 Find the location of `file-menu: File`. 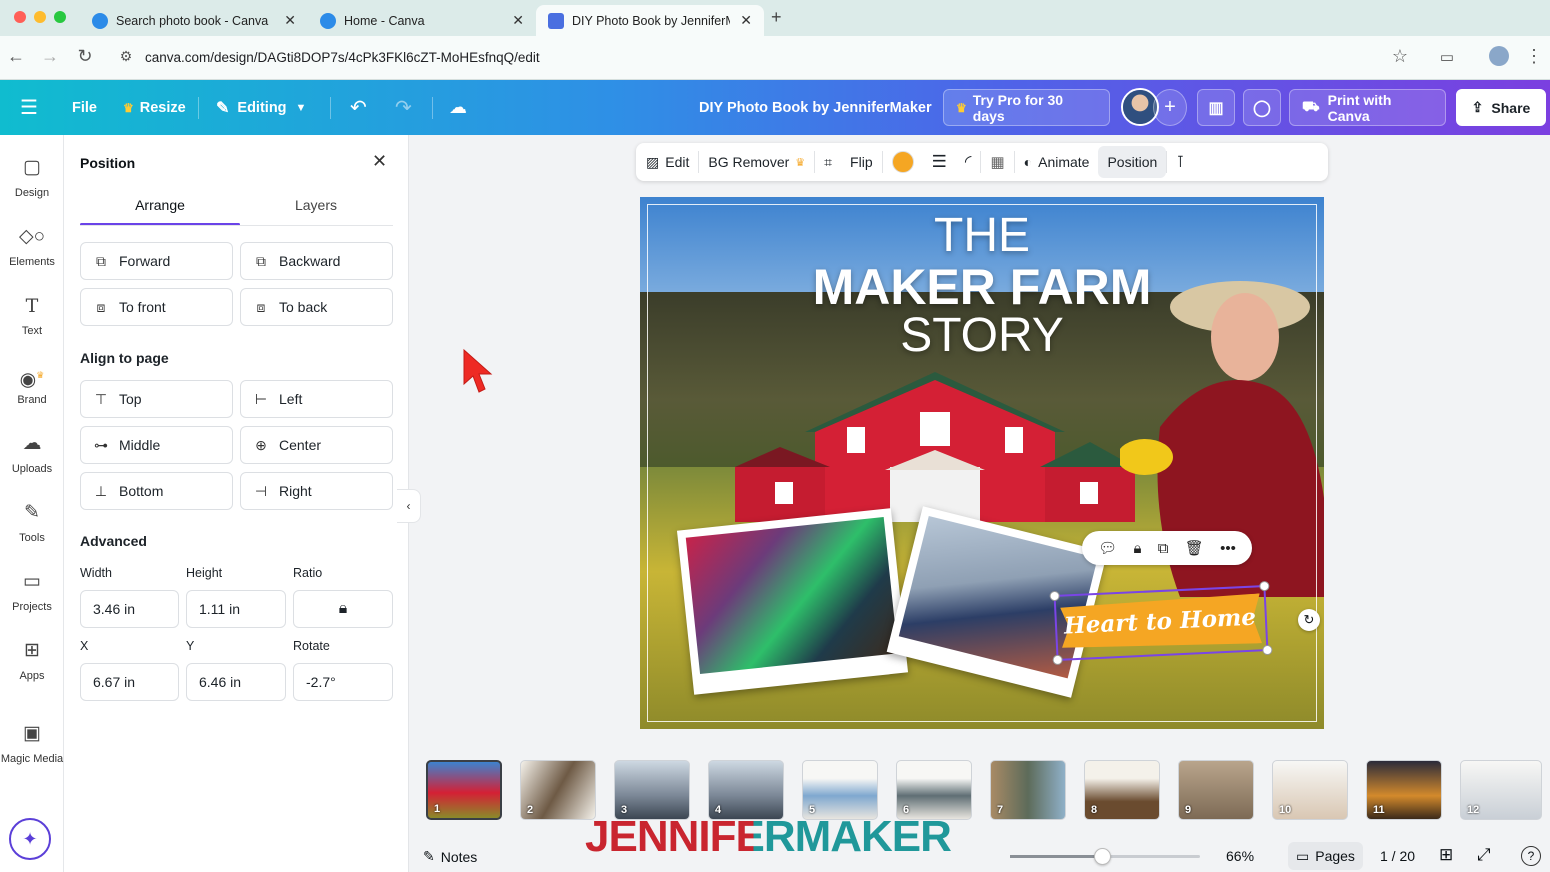

file-menu: File is located at coordinates (84, 107).